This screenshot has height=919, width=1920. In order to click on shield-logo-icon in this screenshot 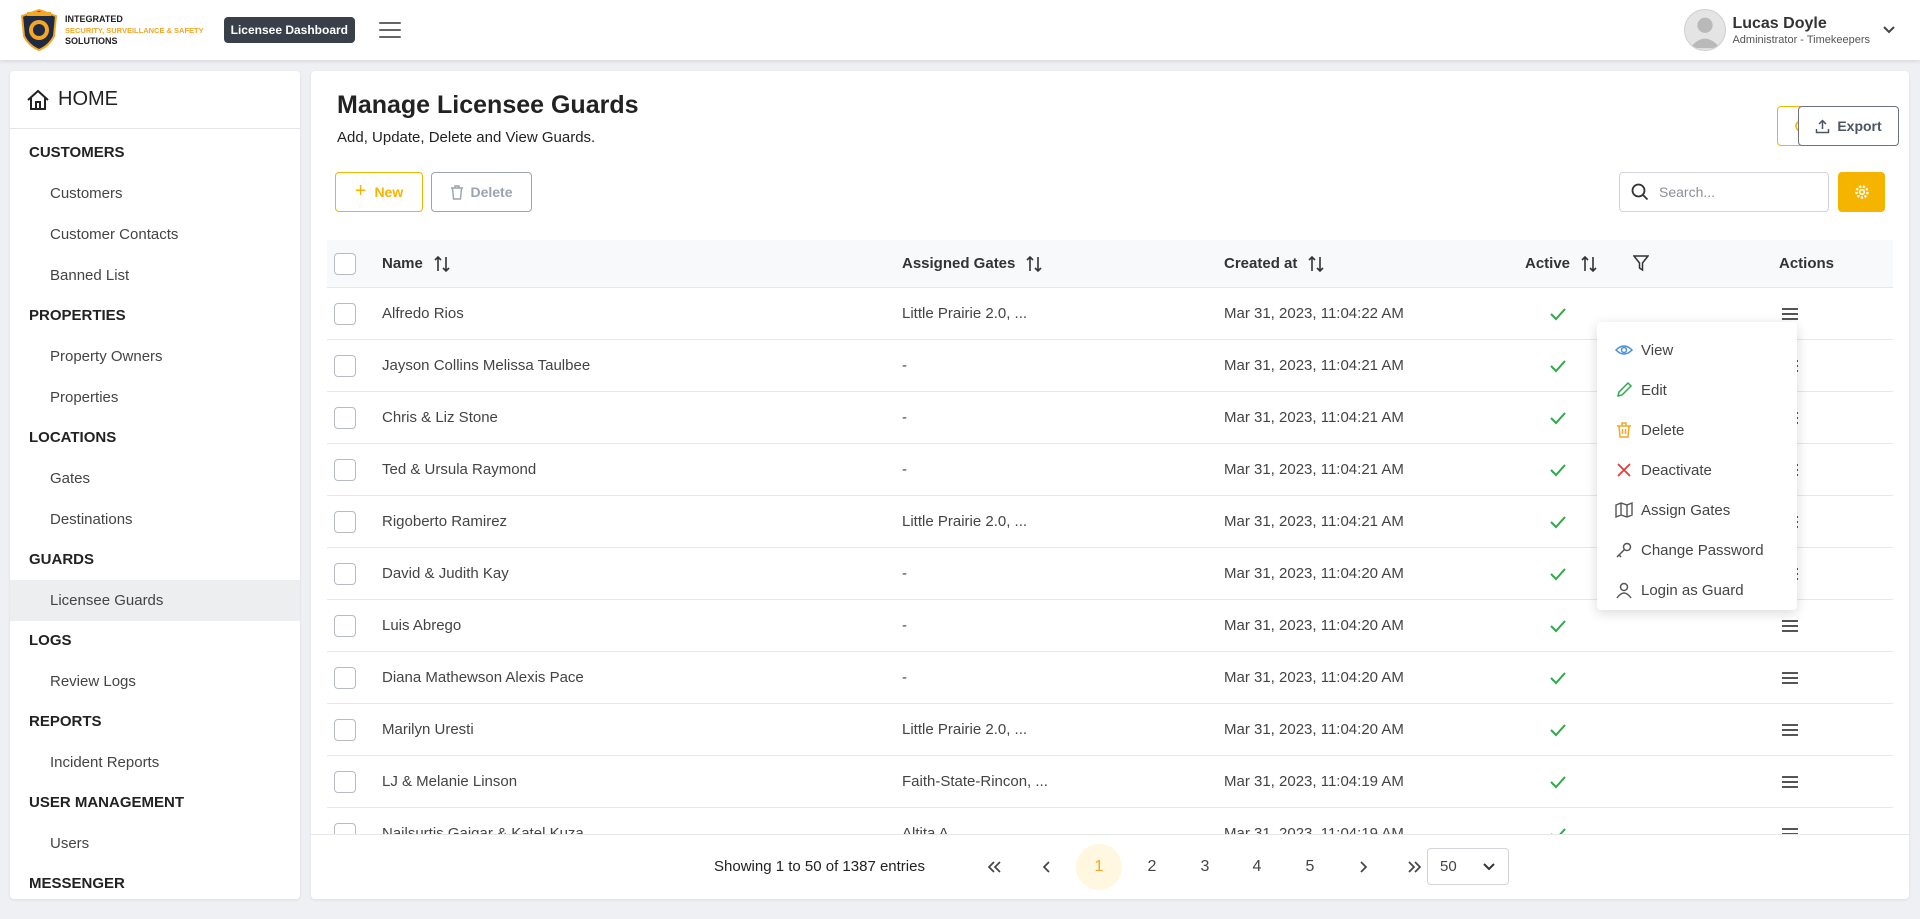, I will do `click(39, 30)`.